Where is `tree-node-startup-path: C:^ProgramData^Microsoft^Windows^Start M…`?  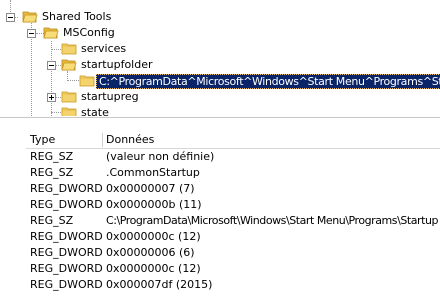 tree-node-startup-path: C:^ProgramData^Microsoft^Windows^Start M… is located at coordinates (220, 81).